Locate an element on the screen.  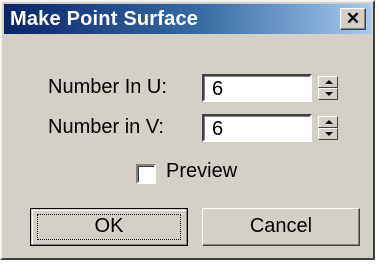
number-in-v-increment is located at coordinates (328, 122).